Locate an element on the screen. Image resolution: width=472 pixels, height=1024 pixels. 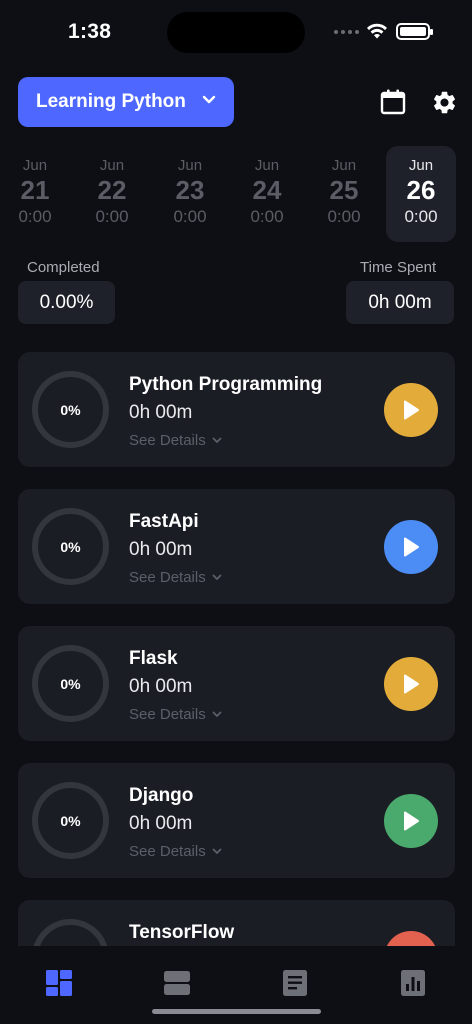
tab-bar-chart is located at coordinates (413, 983).